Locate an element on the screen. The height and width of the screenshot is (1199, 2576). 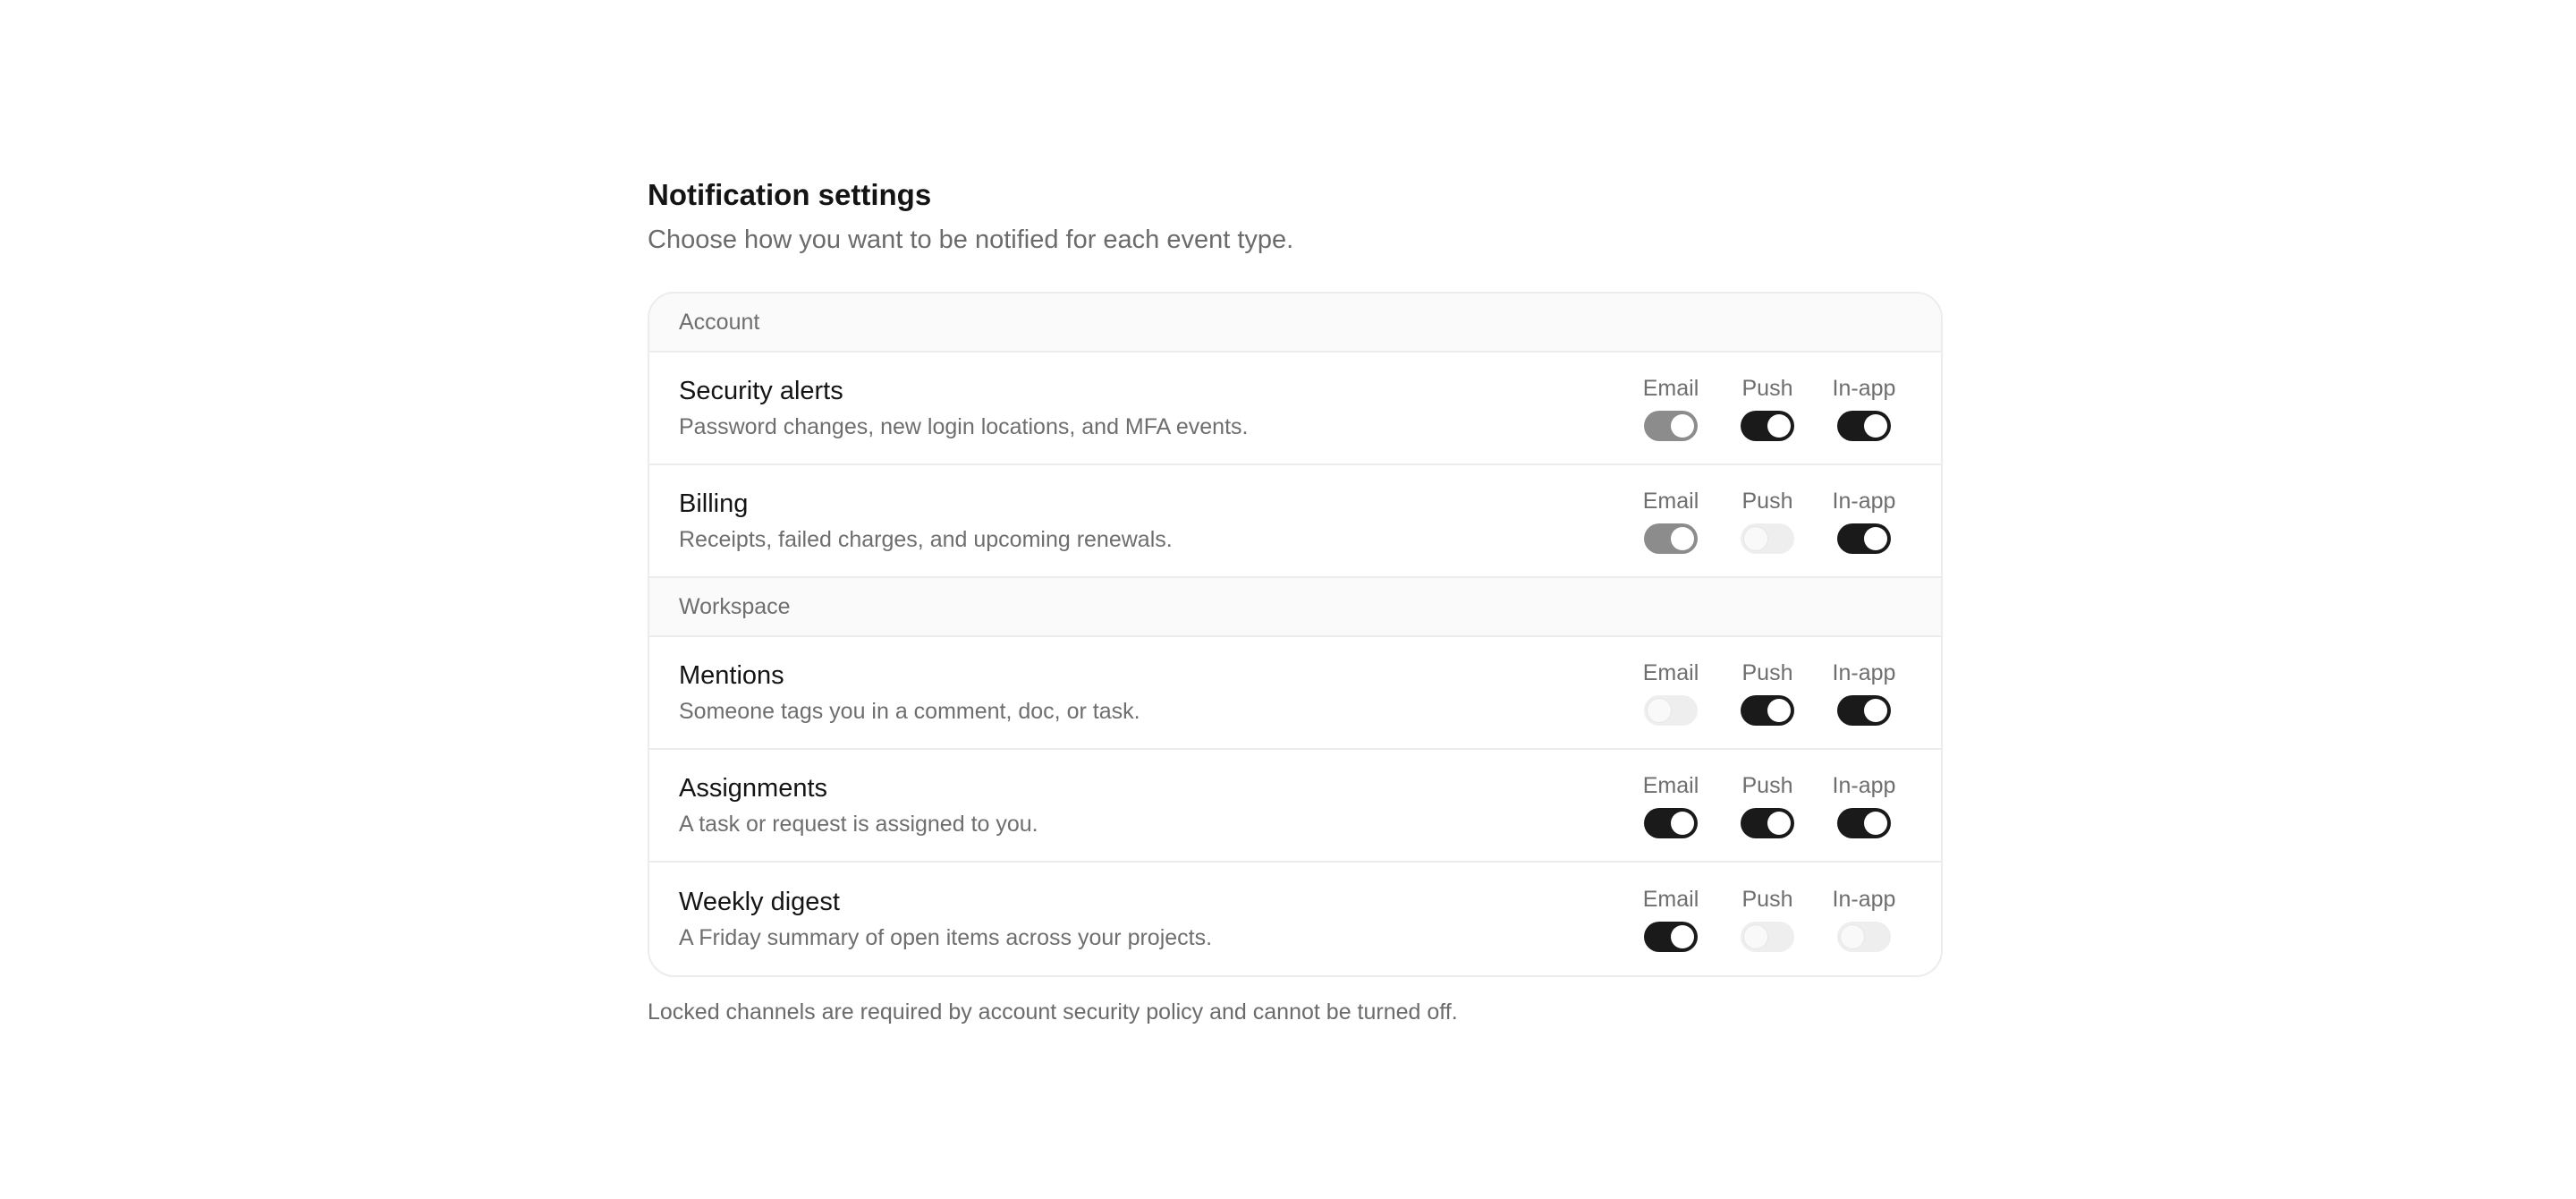
billing-in-app-toggle is located at coordinates (1864, 538).